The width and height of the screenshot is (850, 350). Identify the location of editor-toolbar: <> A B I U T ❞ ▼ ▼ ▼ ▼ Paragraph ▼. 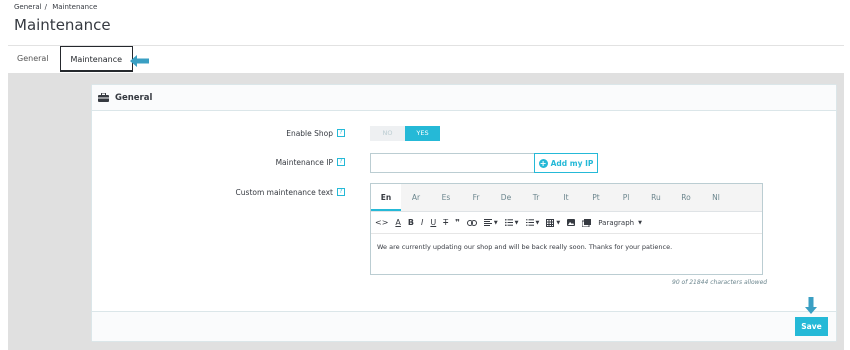
(566, 223).